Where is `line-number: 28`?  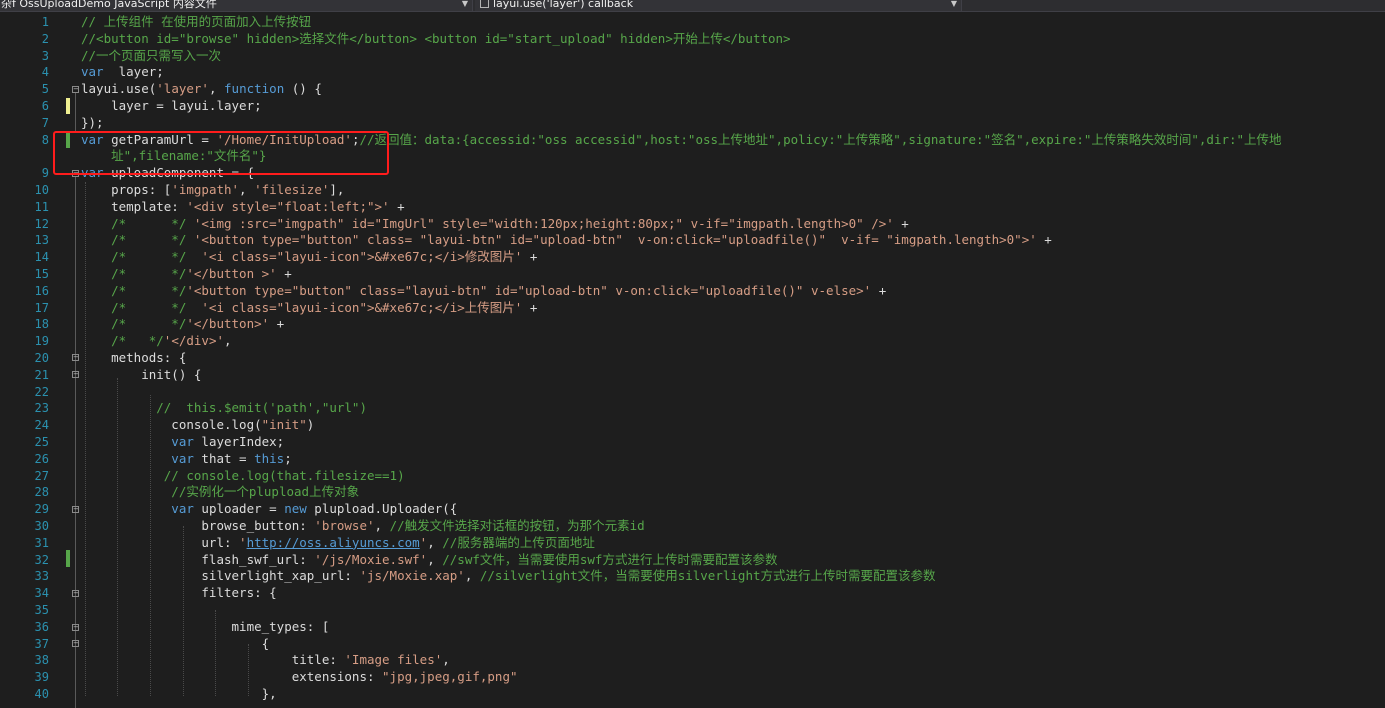 line-number: 28 is located at coordinates (41, 492).